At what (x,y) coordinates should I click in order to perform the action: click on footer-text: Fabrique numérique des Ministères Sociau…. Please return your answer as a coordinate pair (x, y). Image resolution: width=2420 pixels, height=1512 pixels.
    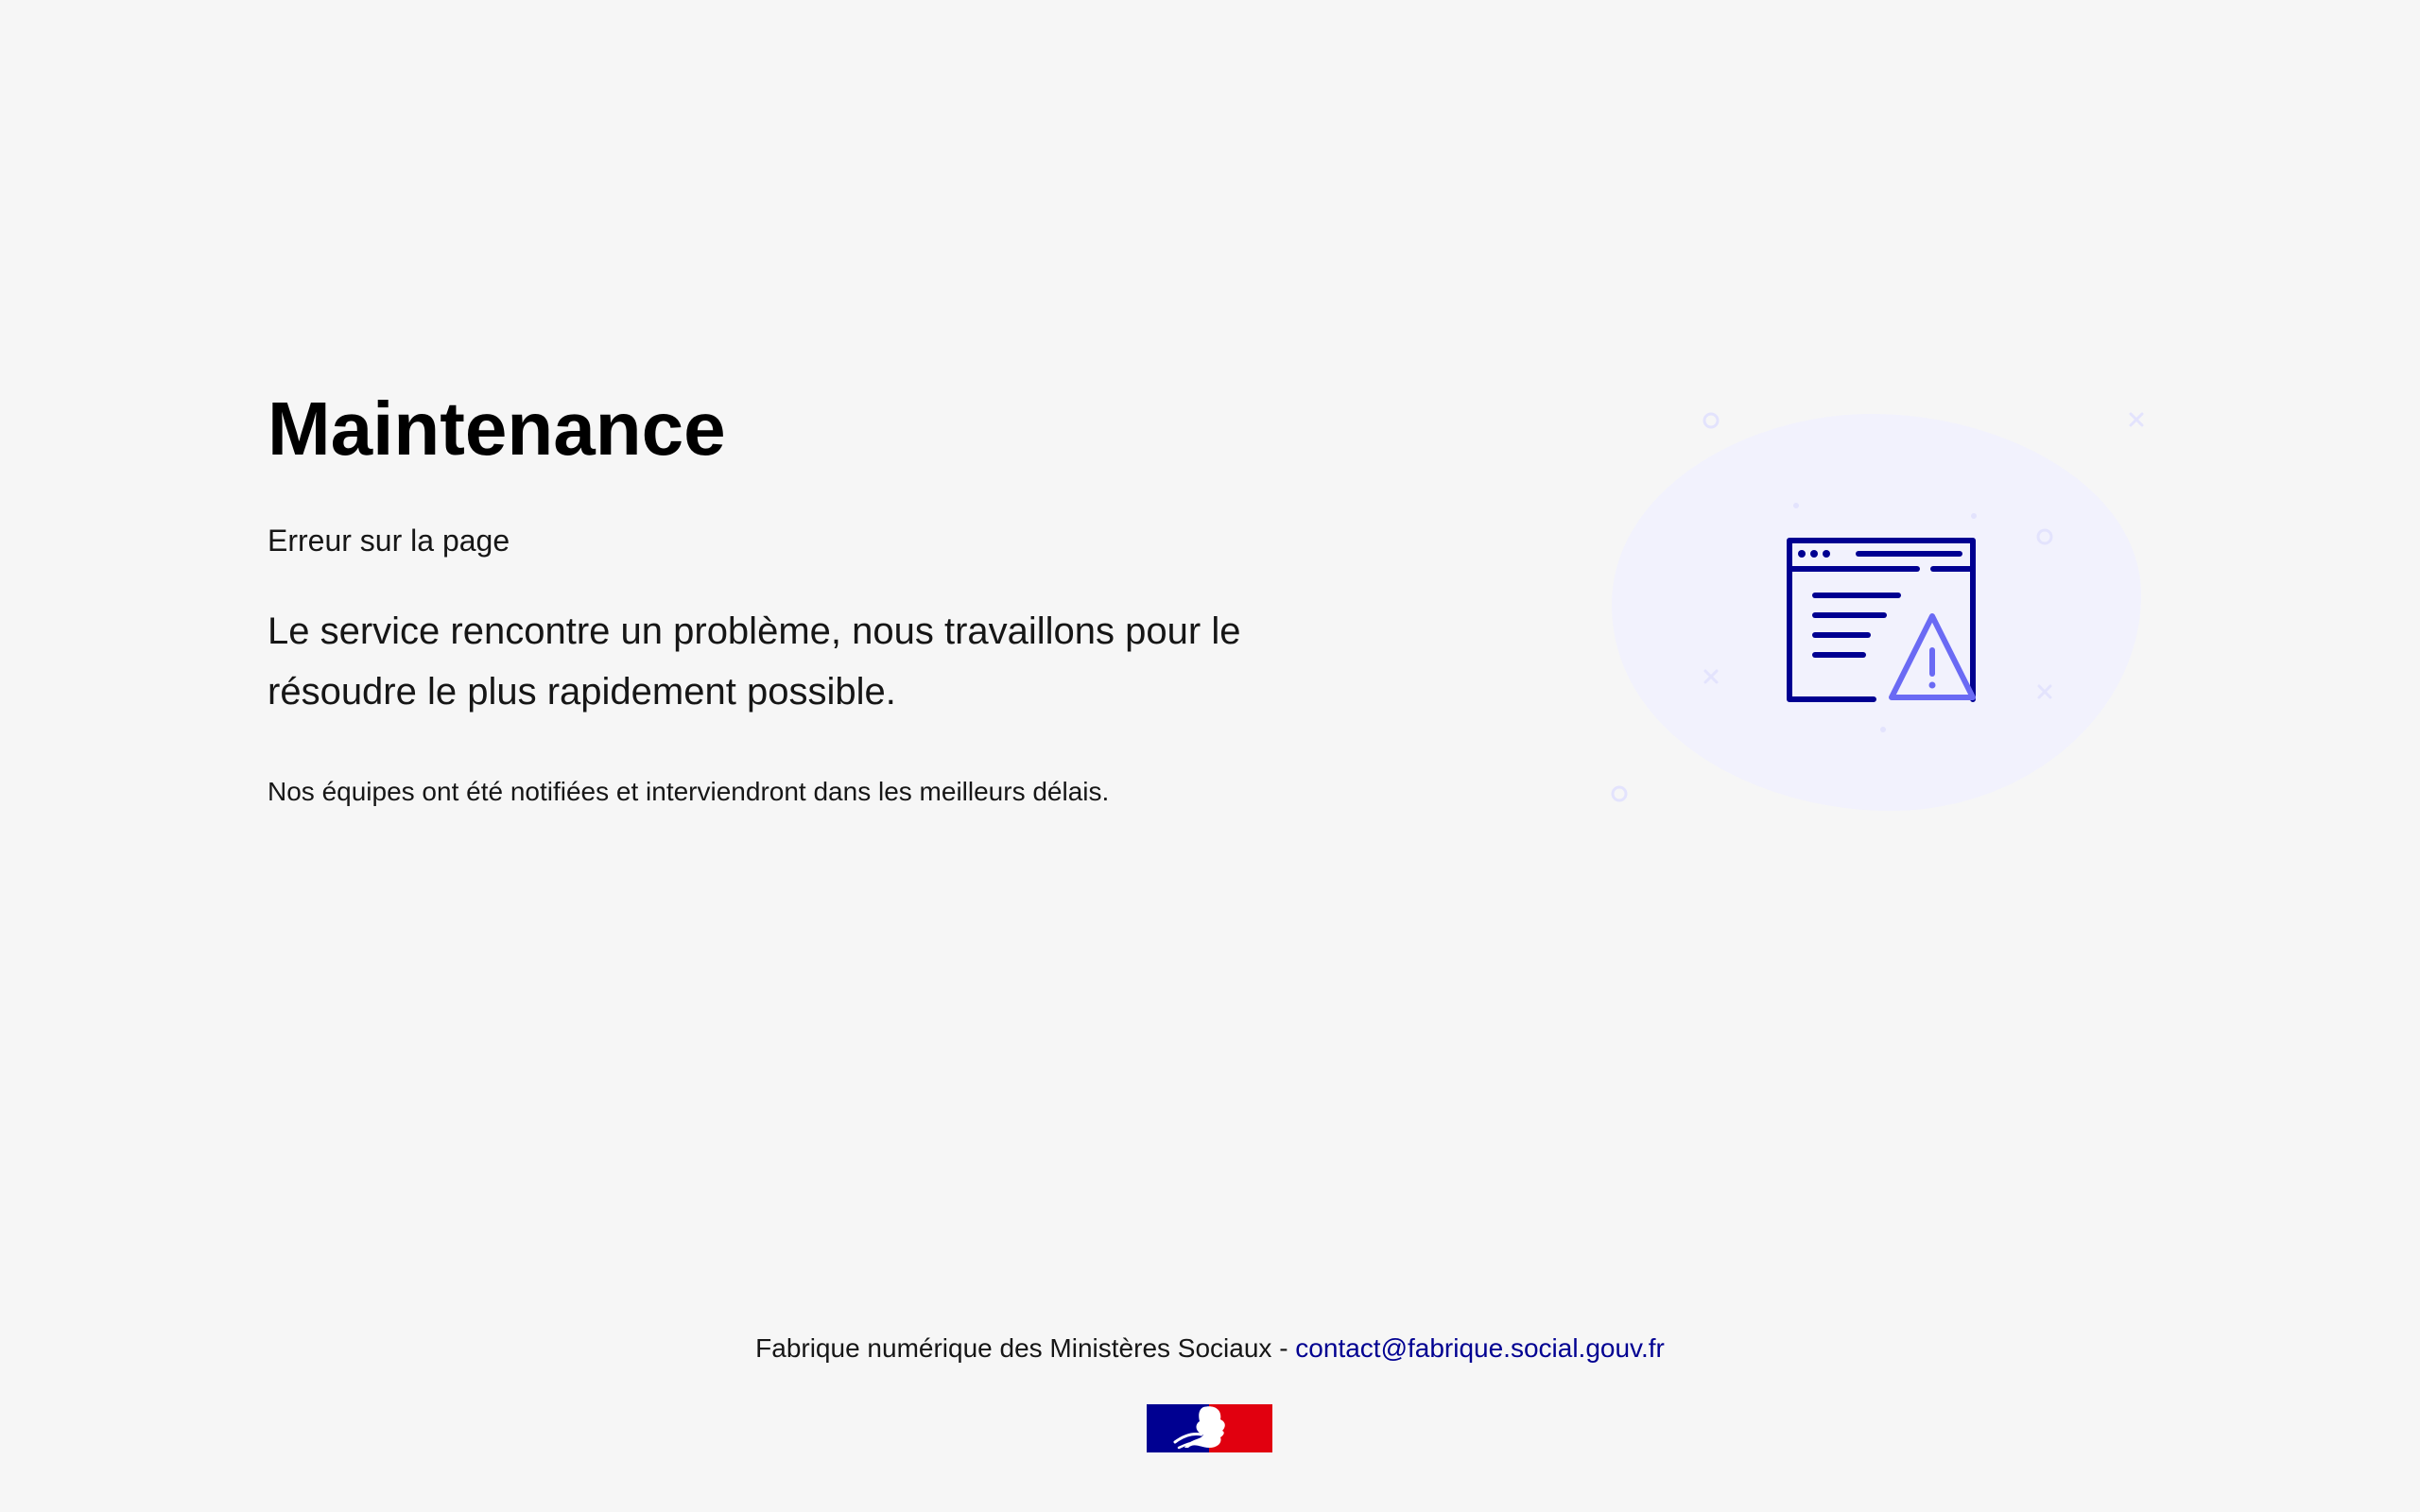
    Looking at the image, I should click on (1025, 1348).